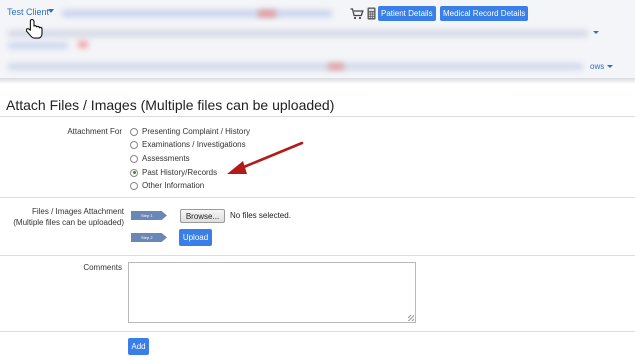  I want to click on radio-label: Presenting Complaint / History, so click(196, 131).